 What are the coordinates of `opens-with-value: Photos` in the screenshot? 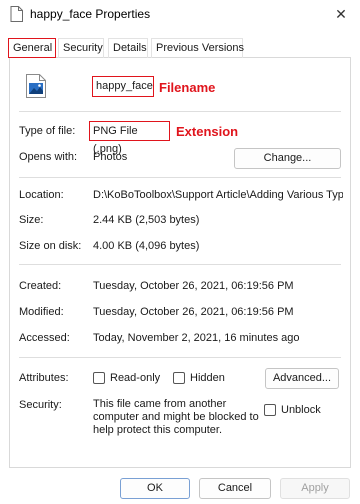 It's located at (110, 157).